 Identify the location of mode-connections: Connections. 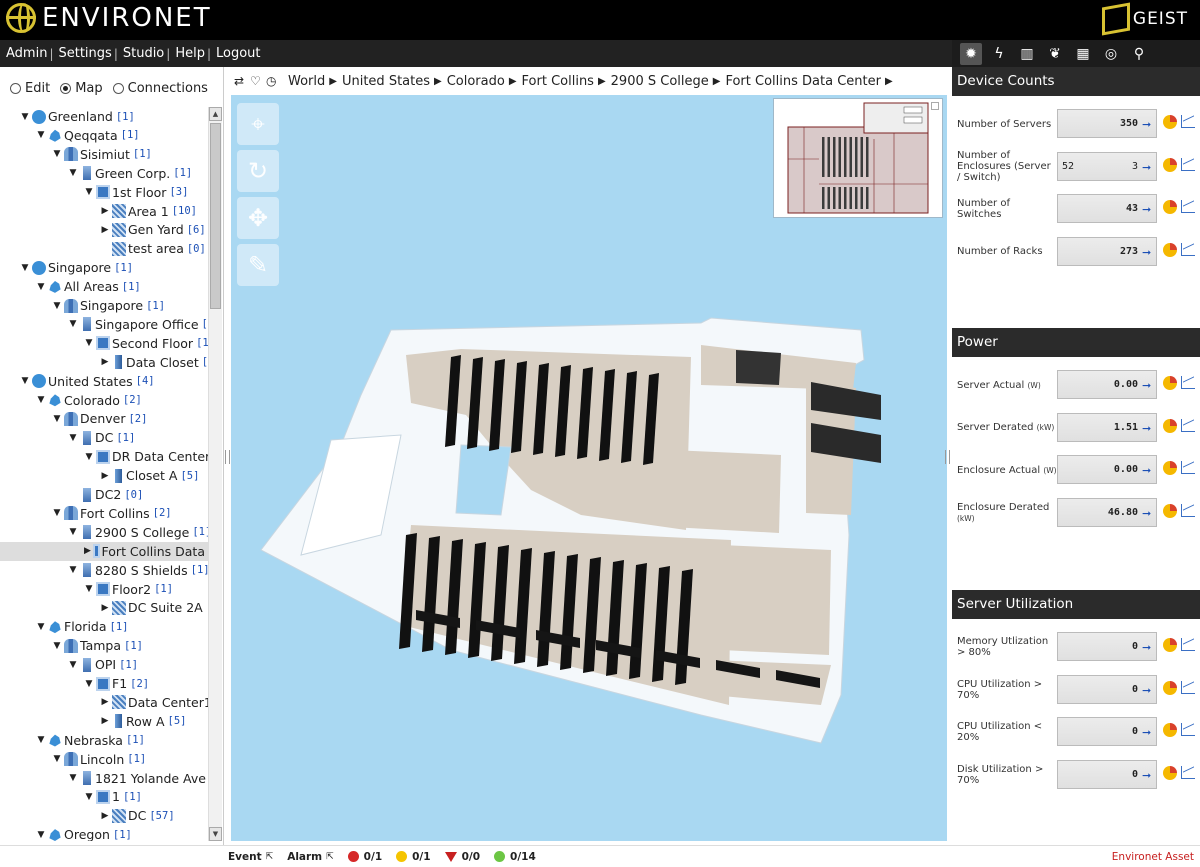
(160, 88).